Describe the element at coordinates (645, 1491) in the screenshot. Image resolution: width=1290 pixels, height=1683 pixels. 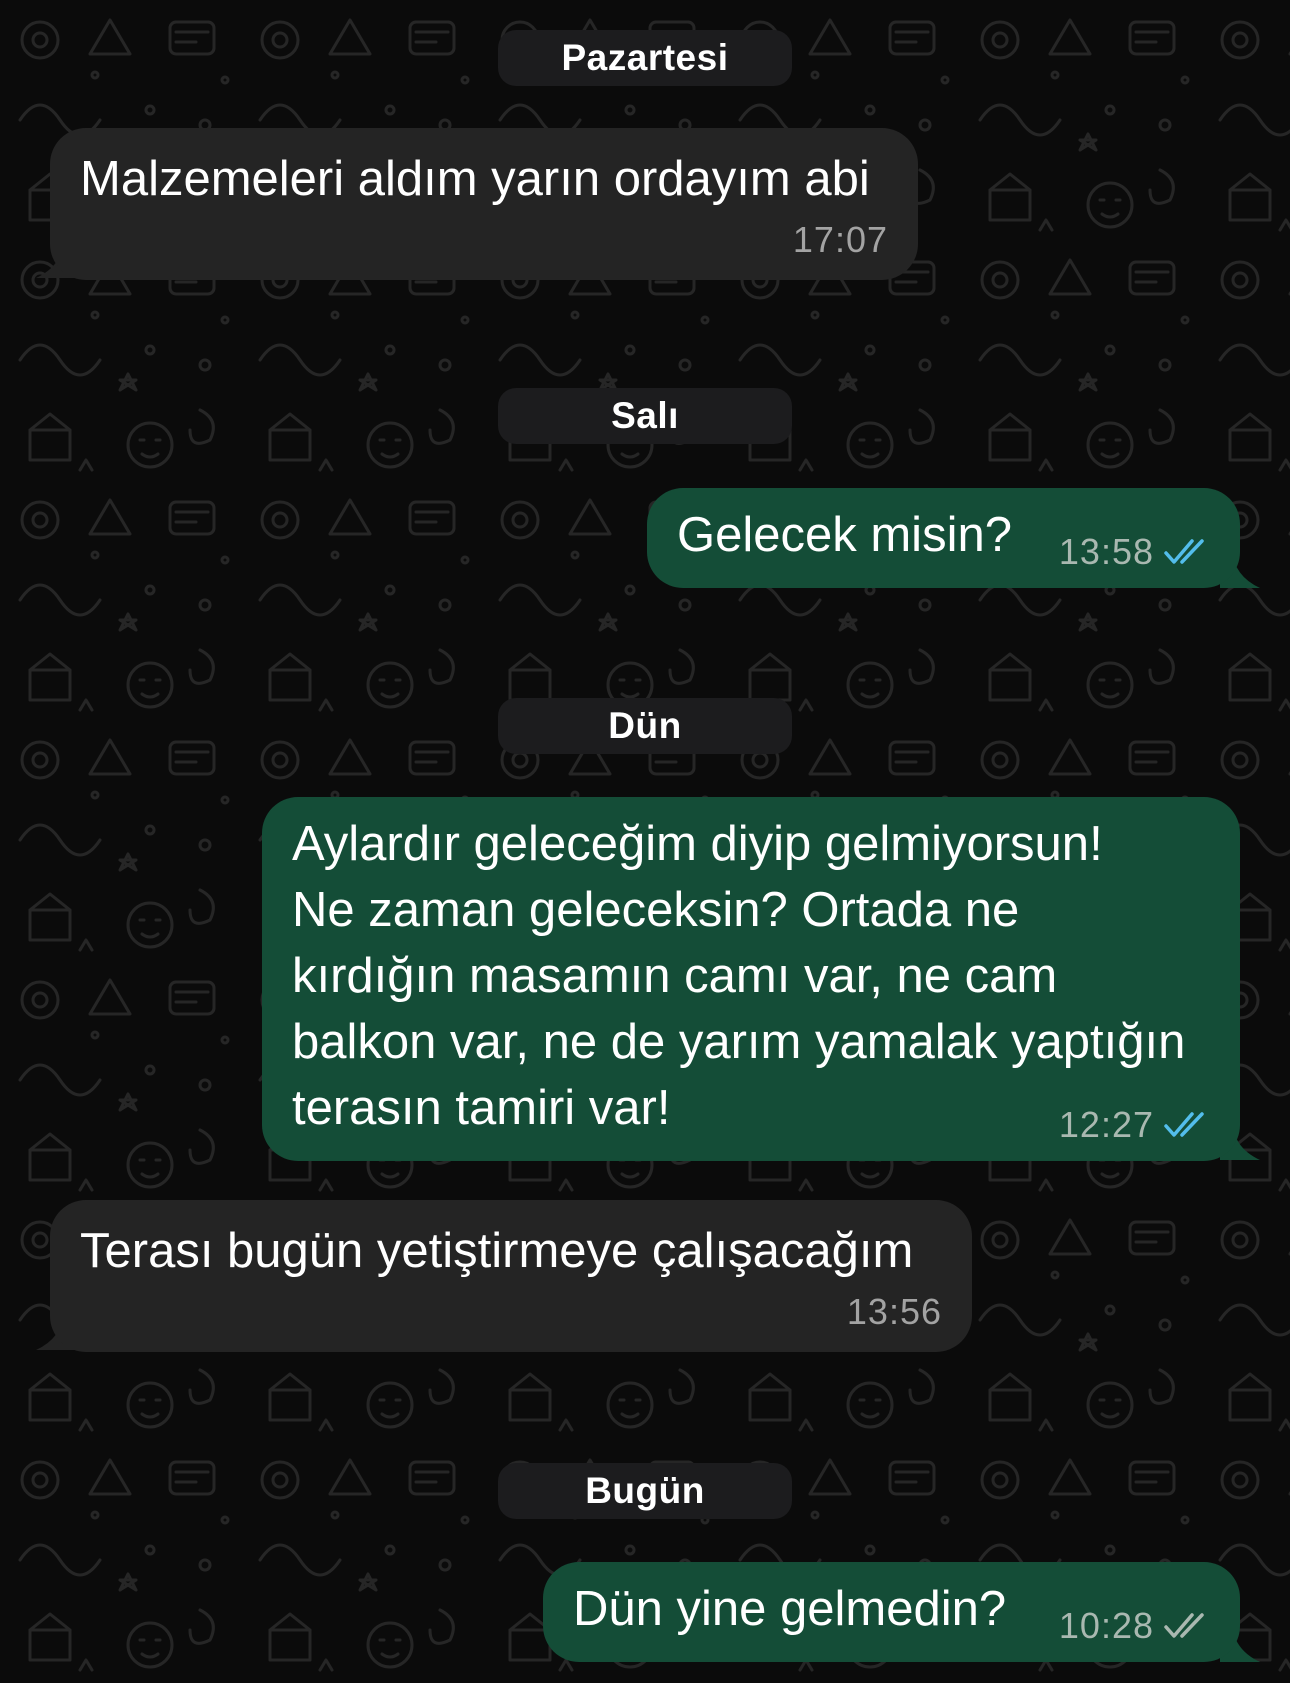
I see `date-separator-today: Bugün` at that location.